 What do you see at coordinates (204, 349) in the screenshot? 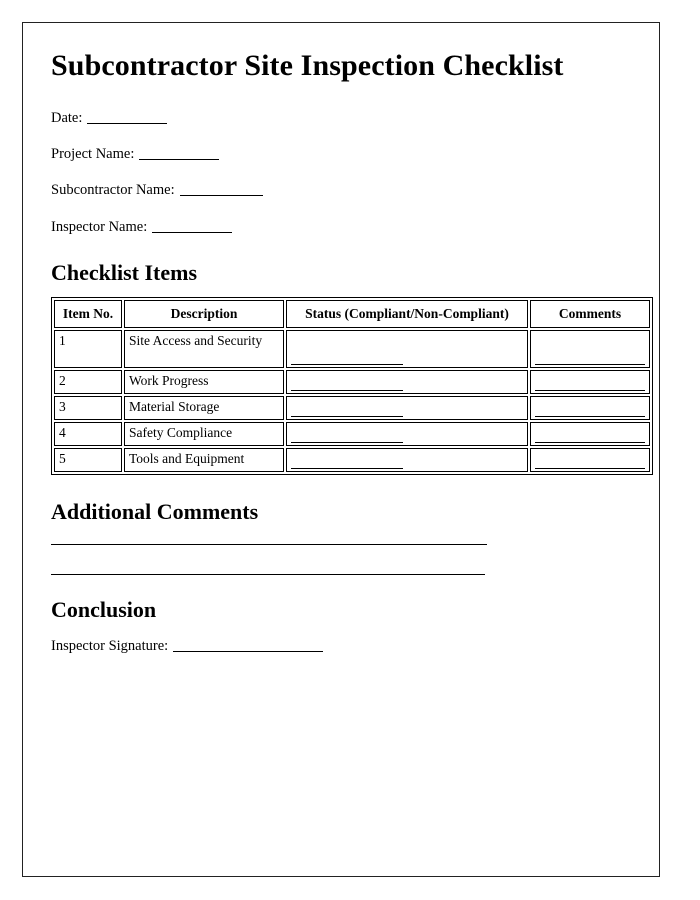
I see `cell-description: Site Access and Security` at bounding box center [204, 349].